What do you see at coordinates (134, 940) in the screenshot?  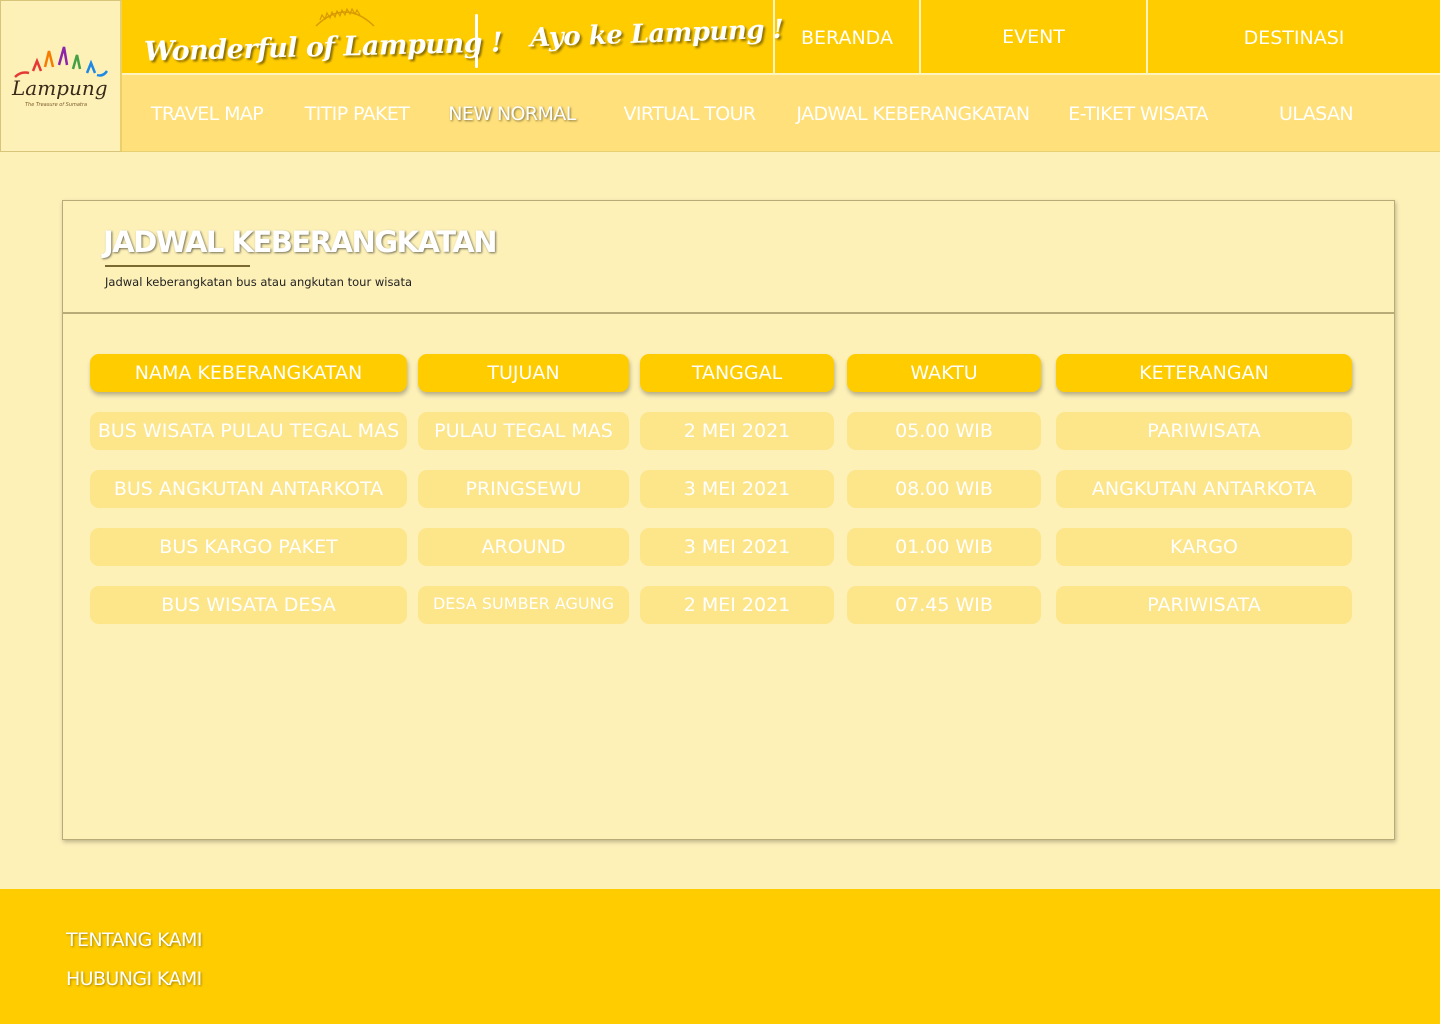 I see `footer-link-tentang-kami: TENTANG KAMI` at bounding box center [134, 940].